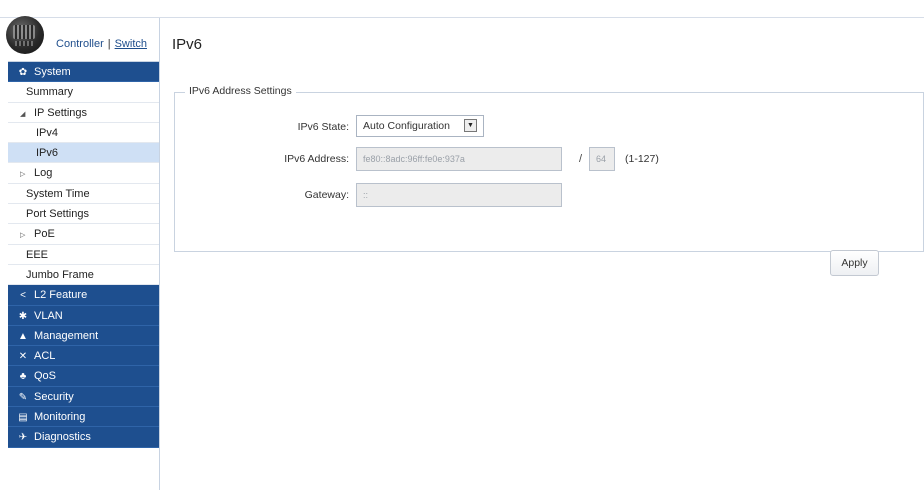 This screenshot has height=490, width=924. What do you see at coordinates (83, 92) in the screenshot?
I see `sidebar-item-summary: Summary` at bounding box center [83, 92].